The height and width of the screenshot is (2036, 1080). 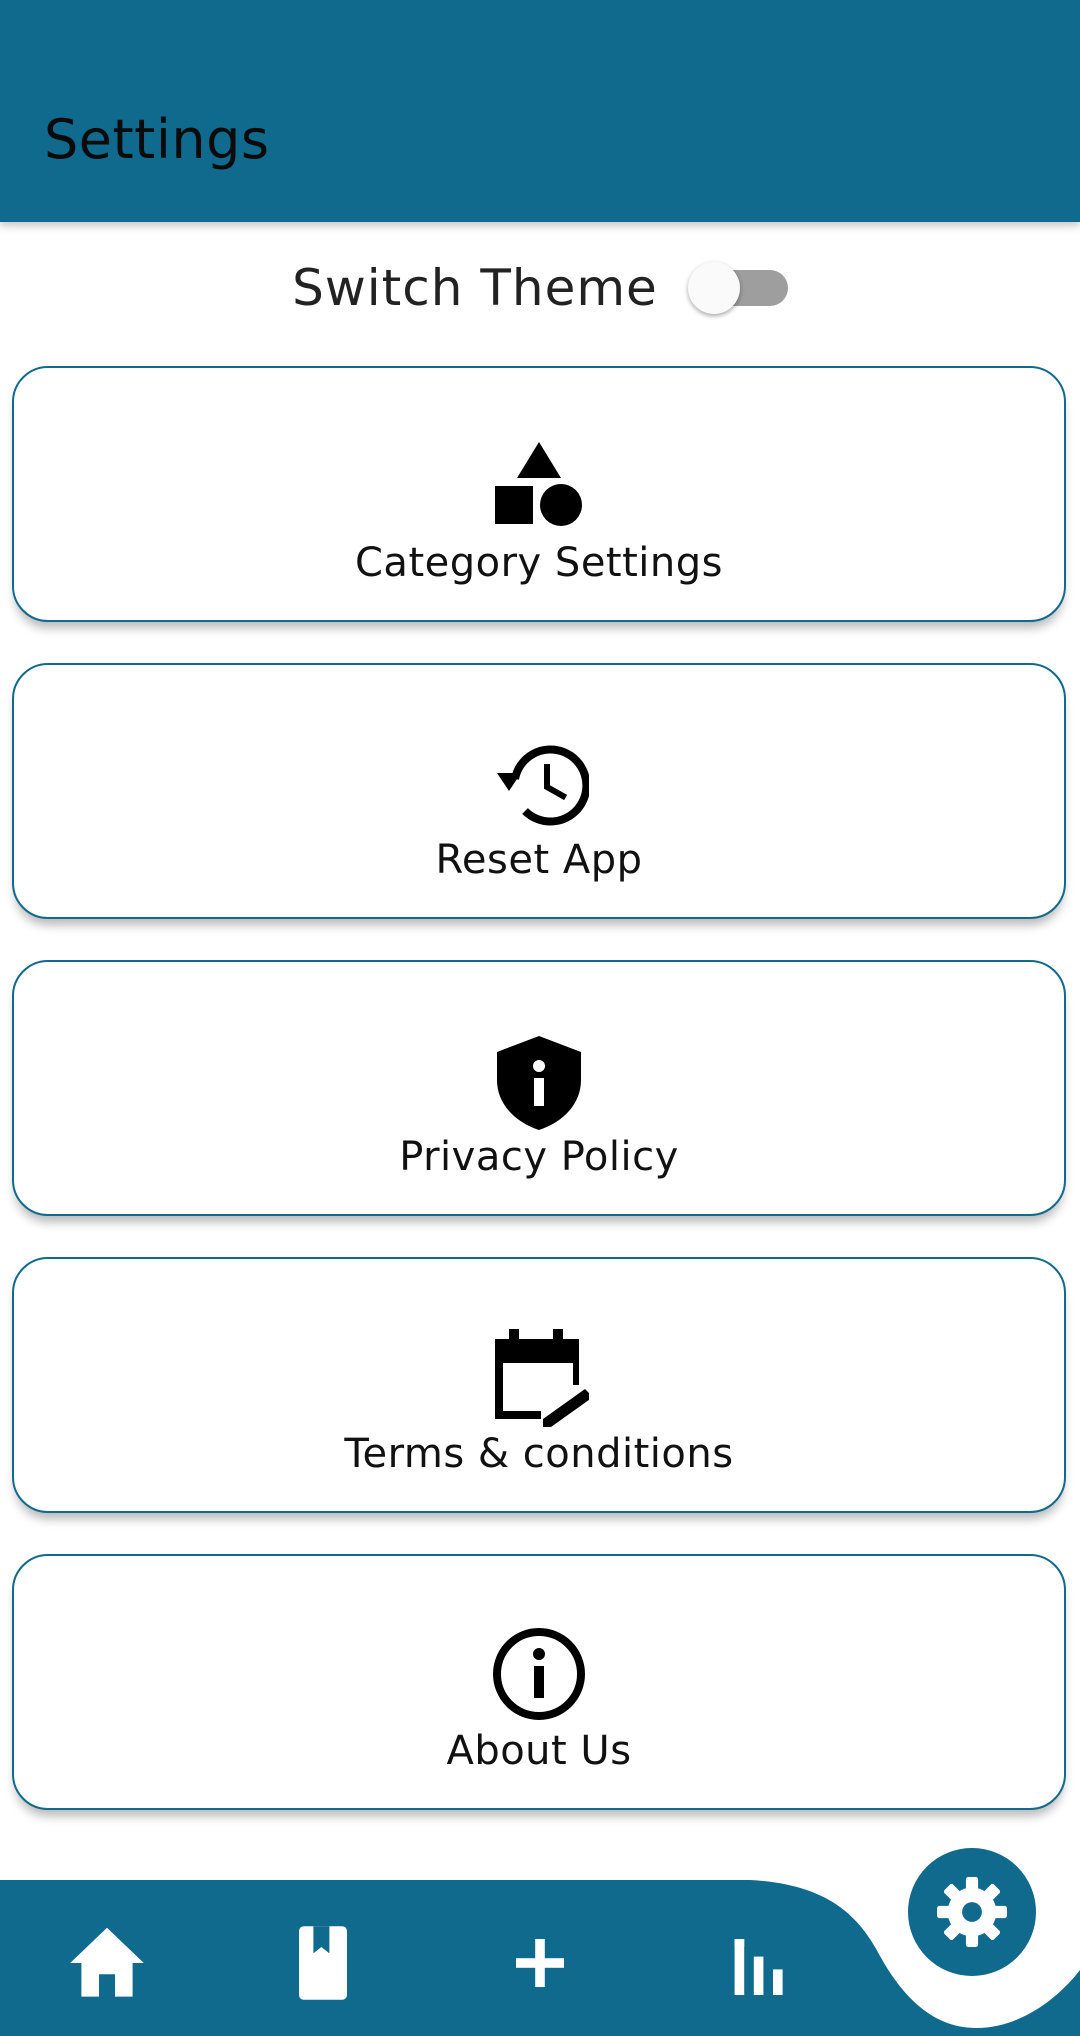 I want to click on history-icon, so click(x=539, y=783).